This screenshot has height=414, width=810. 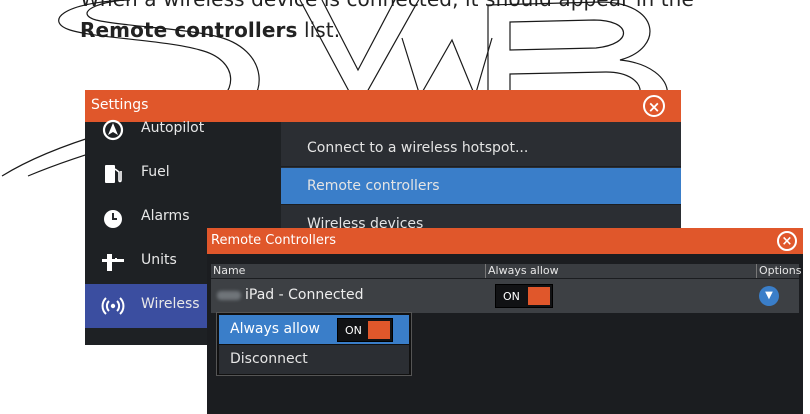 I want to click on menu-item-label: Remote controllers, so click(x=373, y=186).